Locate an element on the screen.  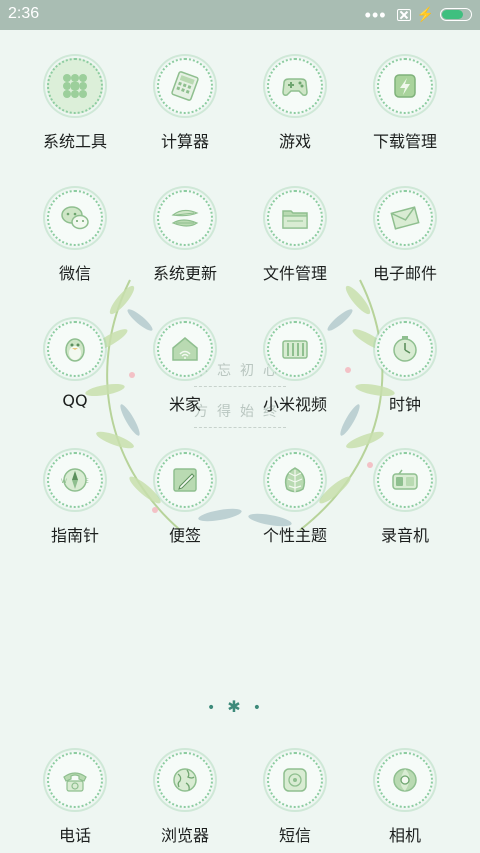
gamepad-icon is located at coordinates (295, 86).